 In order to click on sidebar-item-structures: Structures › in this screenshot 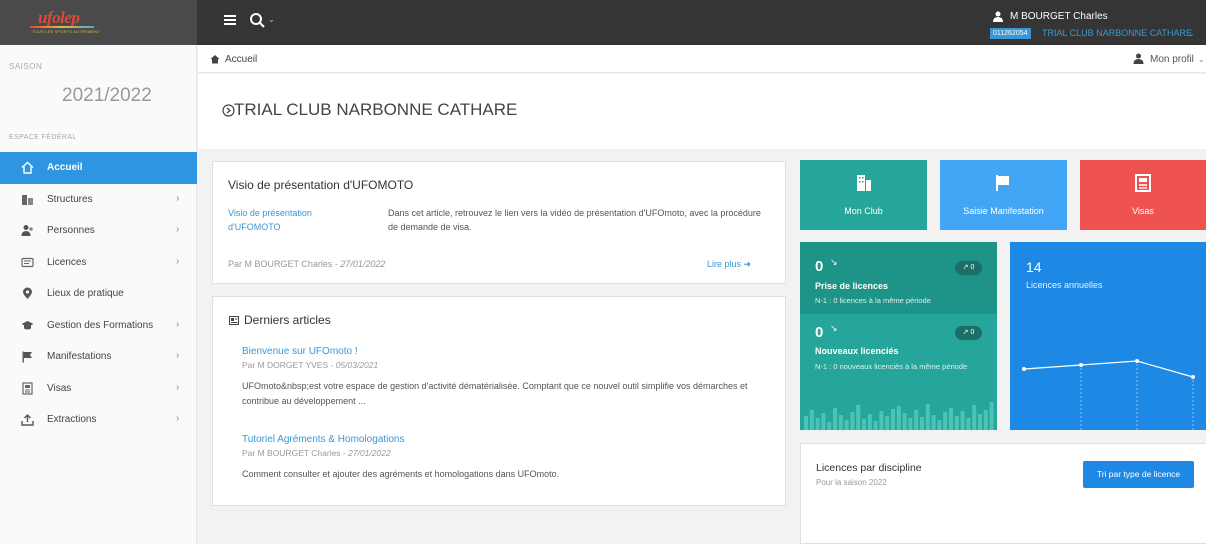, I will do `click(98, 200)`.